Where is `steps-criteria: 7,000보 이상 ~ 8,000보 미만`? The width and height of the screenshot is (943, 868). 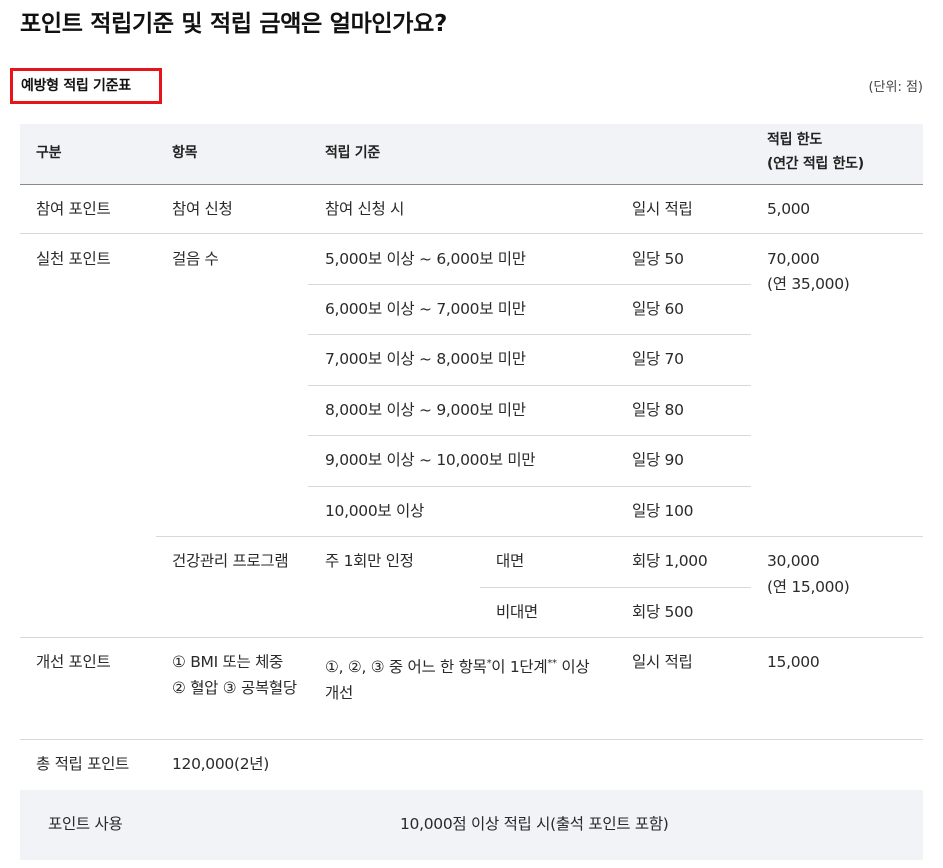 steps-criteria: 7,000보 이상 ~ 8,000보 미만 is located at coordinates (425, 359).